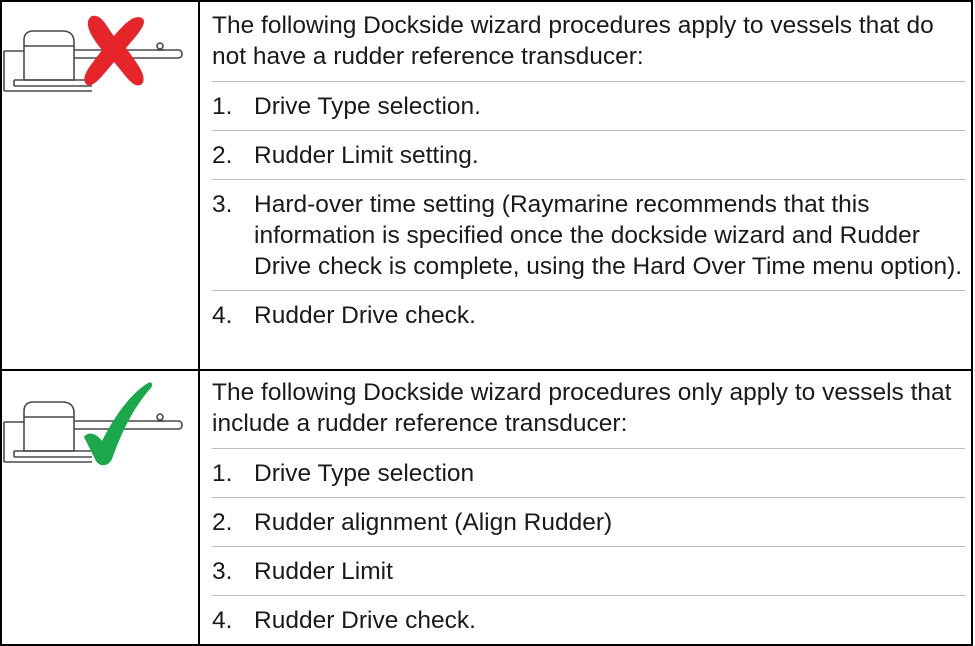 This screenshot has height=646, width=975. I want to click on step-text: Drive Type selection., so click(367, 106).